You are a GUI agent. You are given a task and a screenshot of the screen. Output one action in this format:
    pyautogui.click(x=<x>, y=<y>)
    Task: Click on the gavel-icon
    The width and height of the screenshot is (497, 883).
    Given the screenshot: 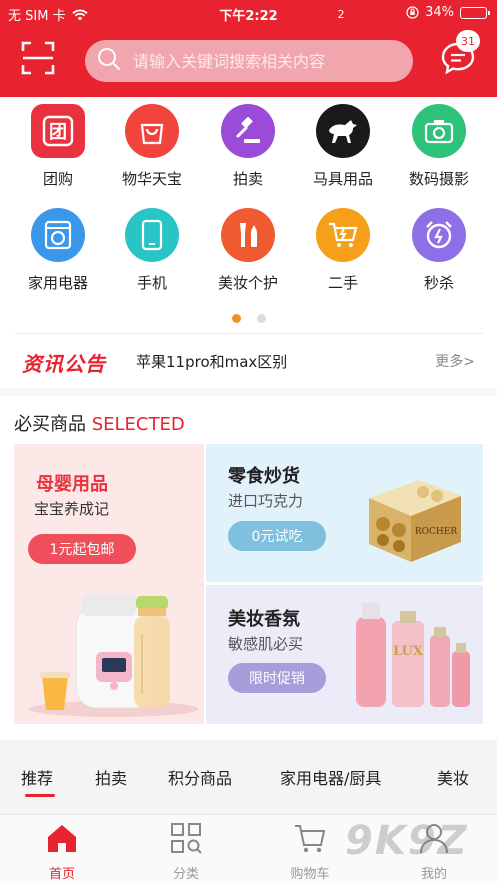 What is the action you would take?
    pyautogui.click(x=248, y=131)
    